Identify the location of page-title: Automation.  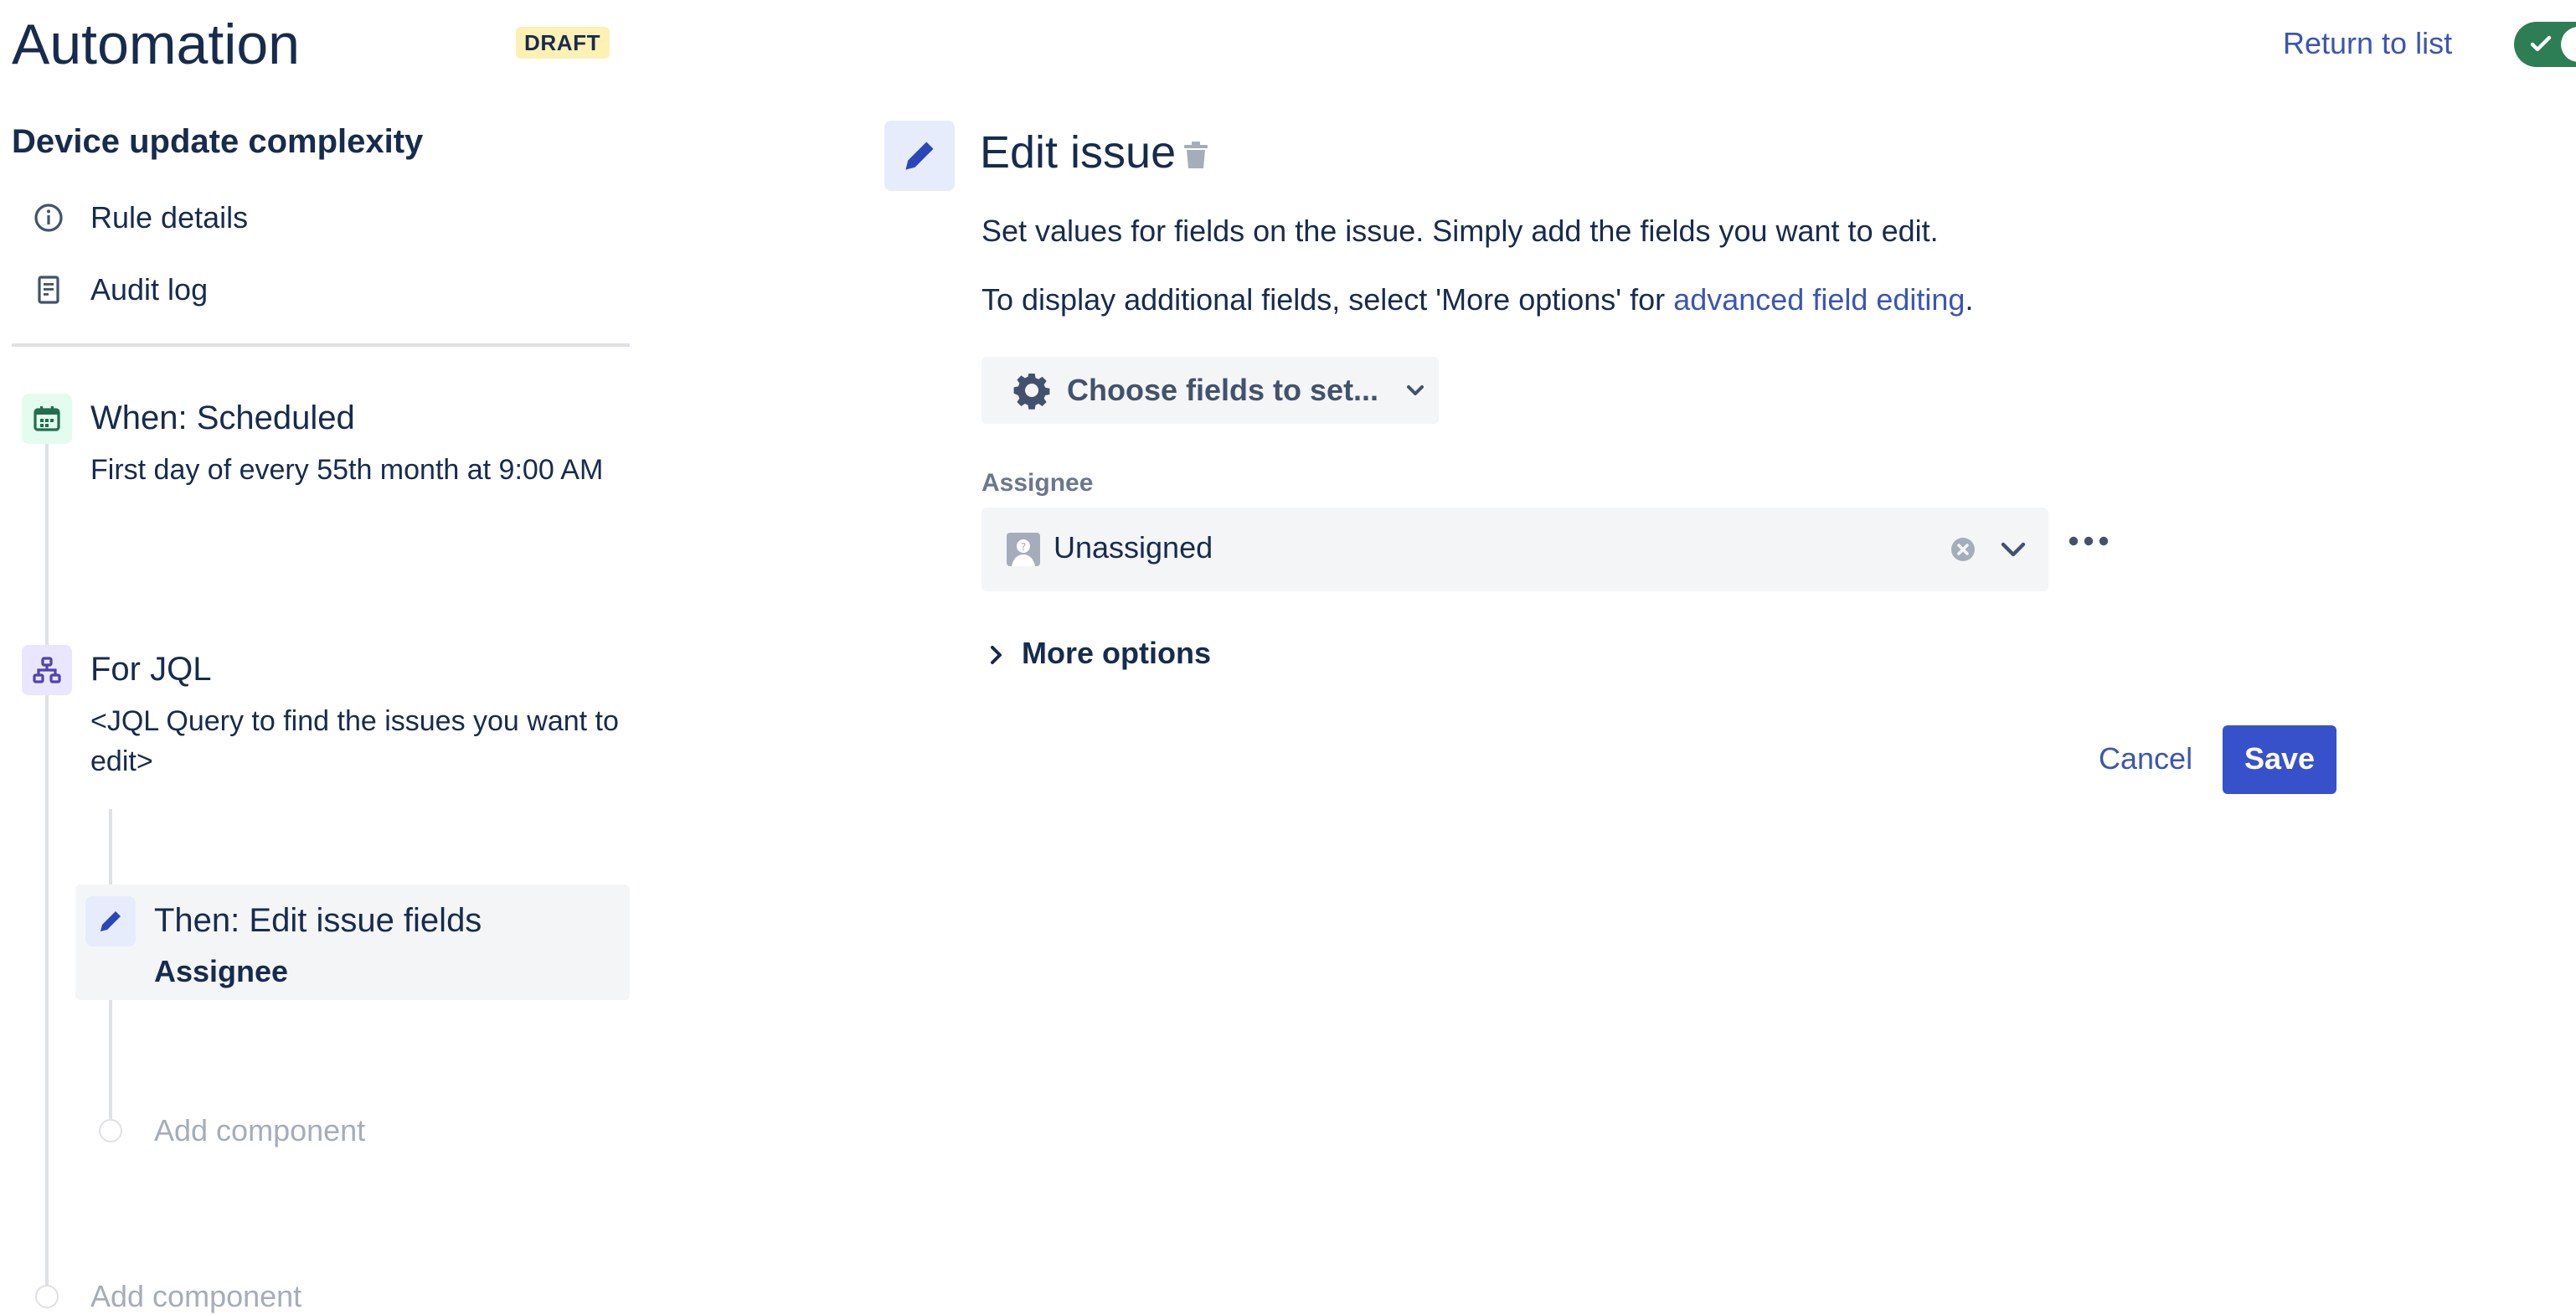
(156, 45).